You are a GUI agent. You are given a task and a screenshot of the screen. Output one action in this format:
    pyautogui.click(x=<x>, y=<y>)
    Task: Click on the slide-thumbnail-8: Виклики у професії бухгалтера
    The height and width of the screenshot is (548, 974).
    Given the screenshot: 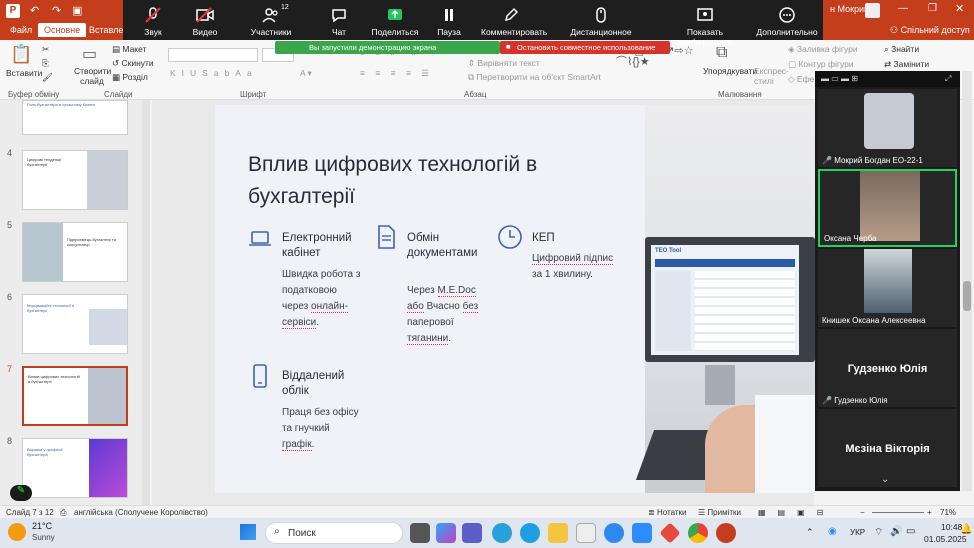 What is the action you would take?
    pyautogui.click(x=75, y=468)
    